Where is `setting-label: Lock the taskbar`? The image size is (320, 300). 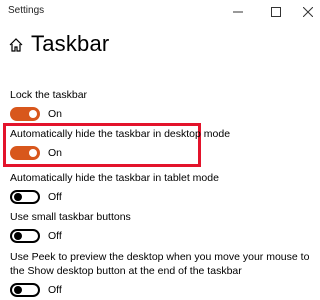
setting-label: Lock the taskbar is located at coordinates (49, 95).